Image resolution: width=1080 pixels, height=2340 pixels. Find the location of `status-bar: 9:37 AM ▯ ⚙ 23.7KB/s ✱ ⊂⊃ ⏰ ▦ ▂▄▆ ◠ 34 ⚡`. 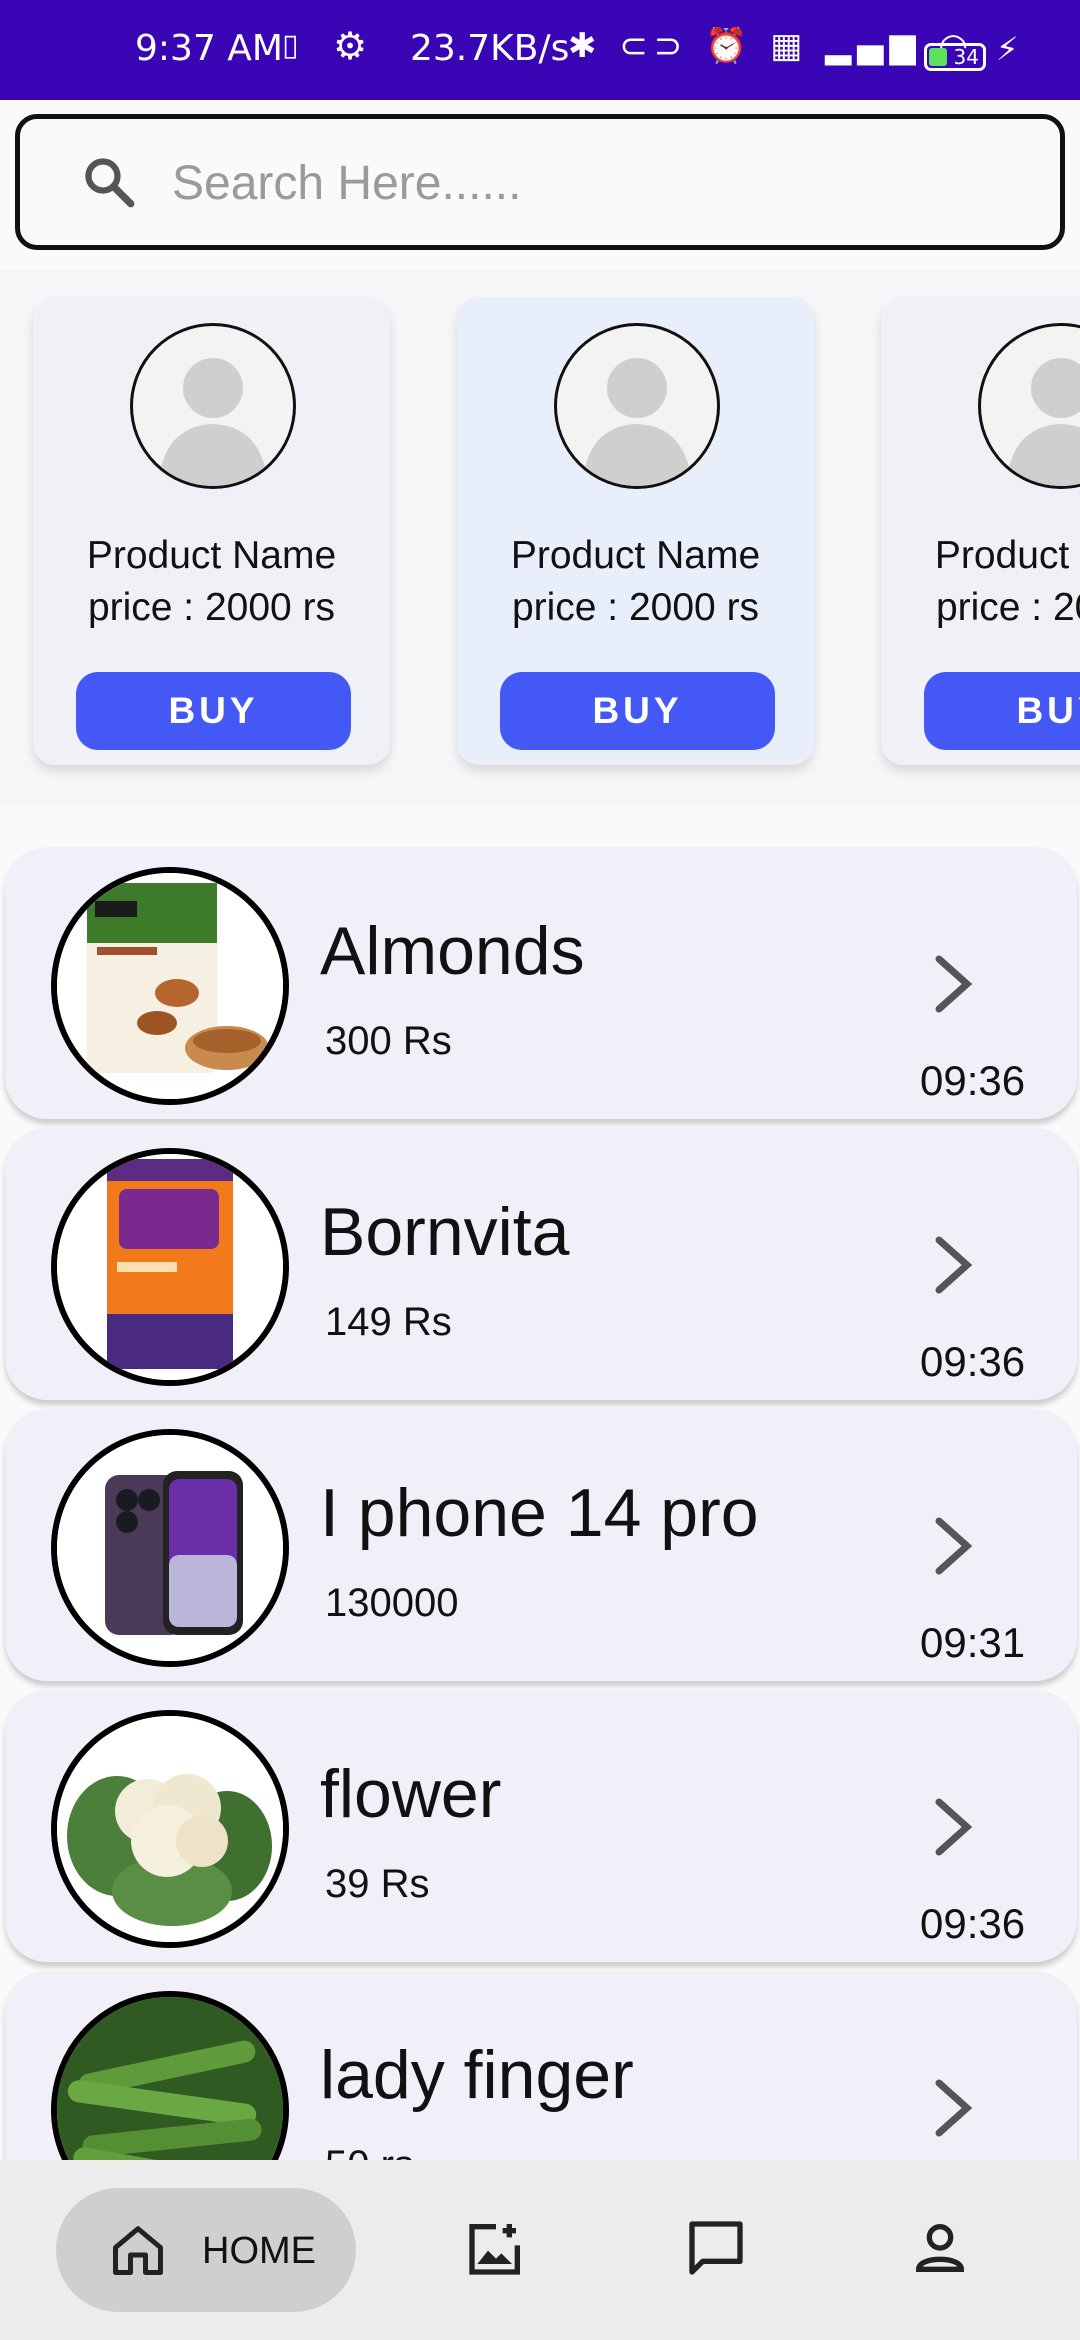

status-bar: 9:37 AM ▯ ⚙ 23.7KB/s ✱ ⊂⊃ ⏰ ▦ ▂▄▆ ◠ 34 ⚡ is located at coordinates (540, 50).